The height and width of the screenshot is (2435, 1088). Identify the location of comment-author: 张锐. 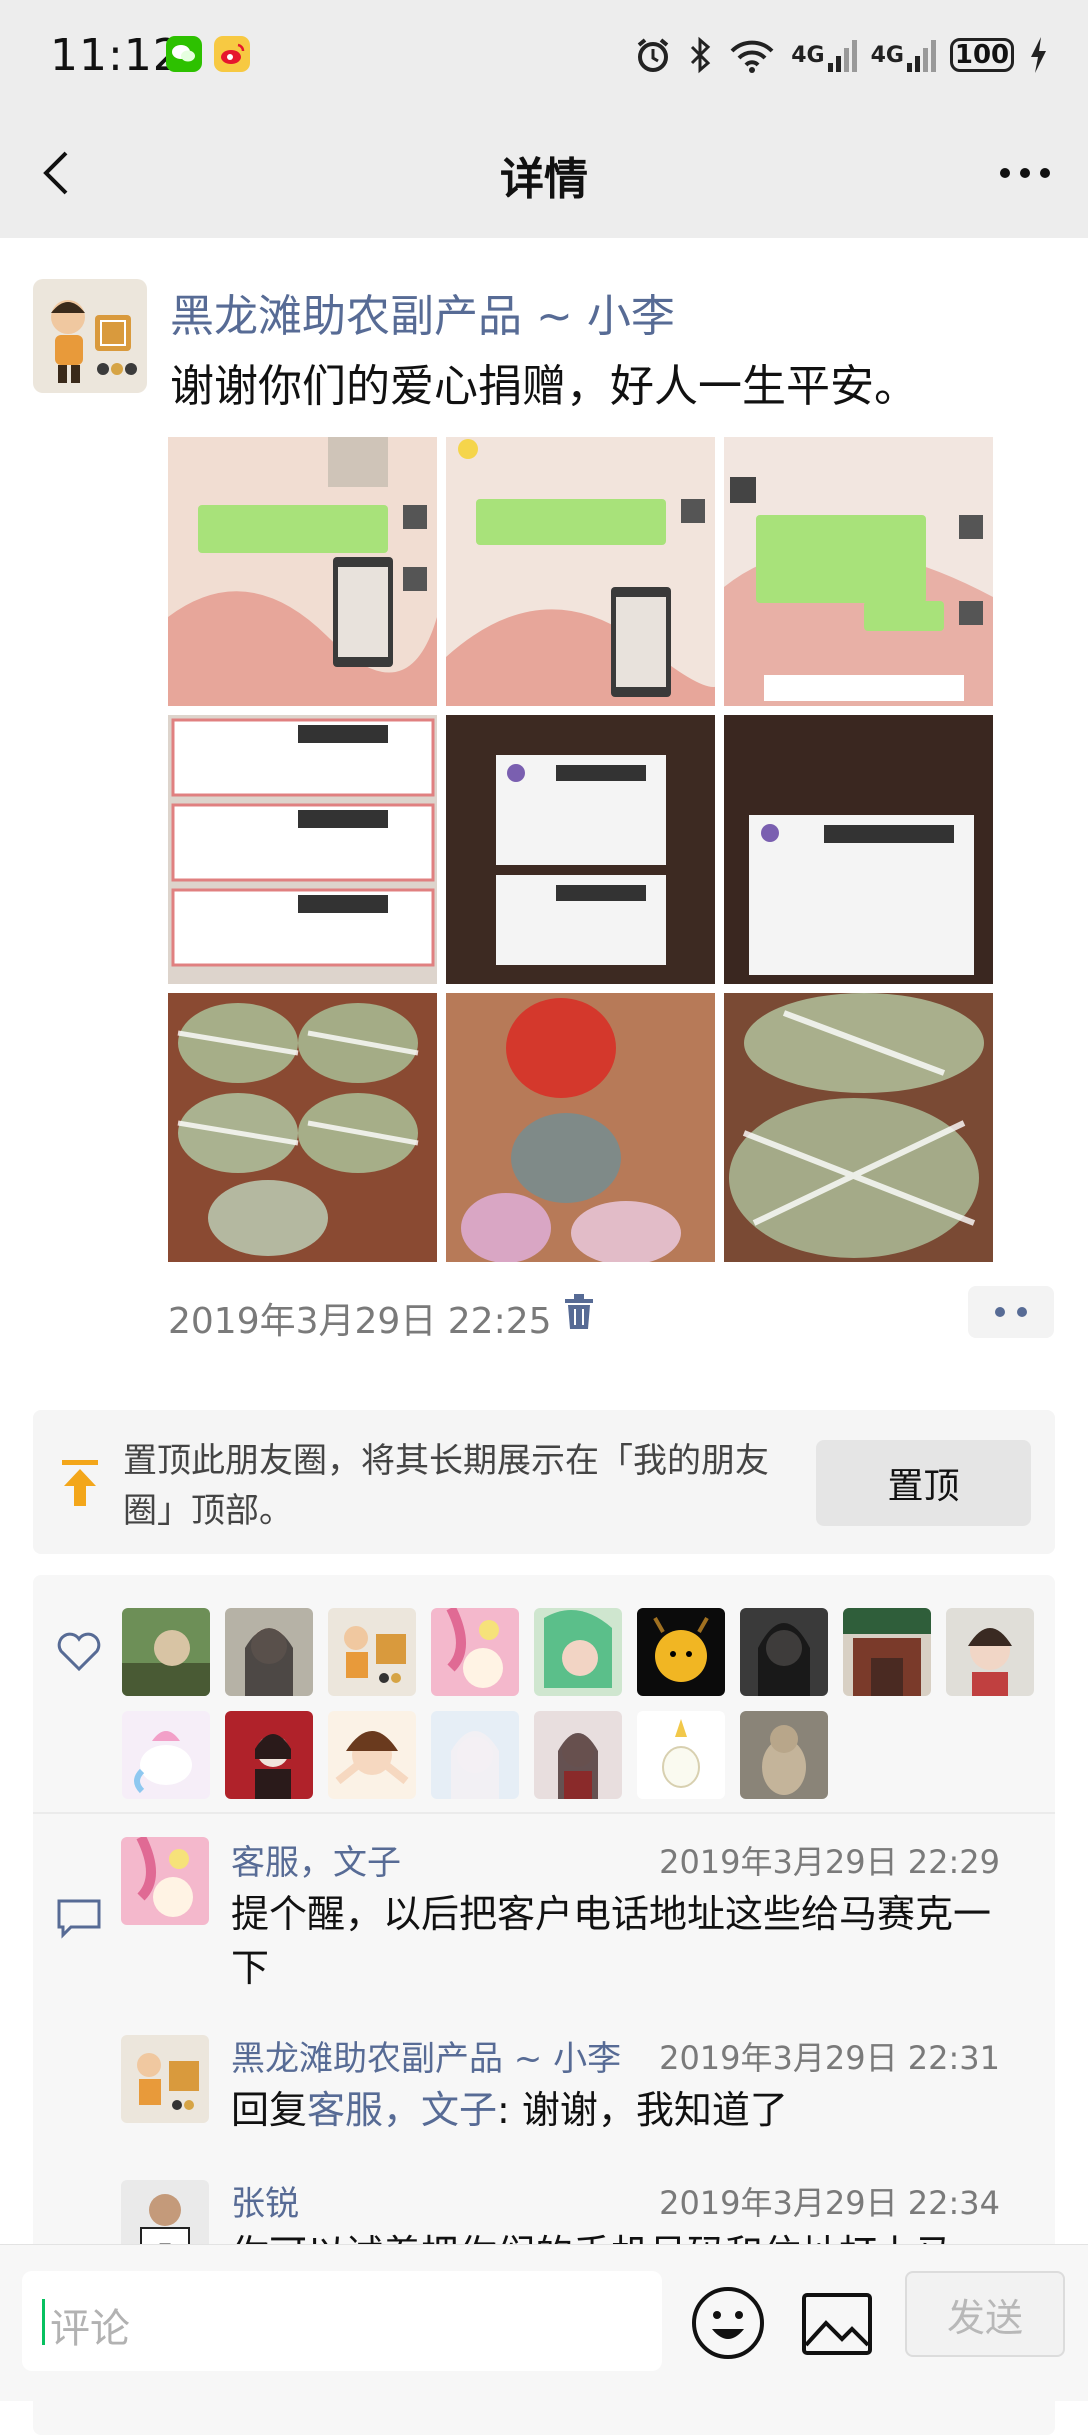
(265, 2200).